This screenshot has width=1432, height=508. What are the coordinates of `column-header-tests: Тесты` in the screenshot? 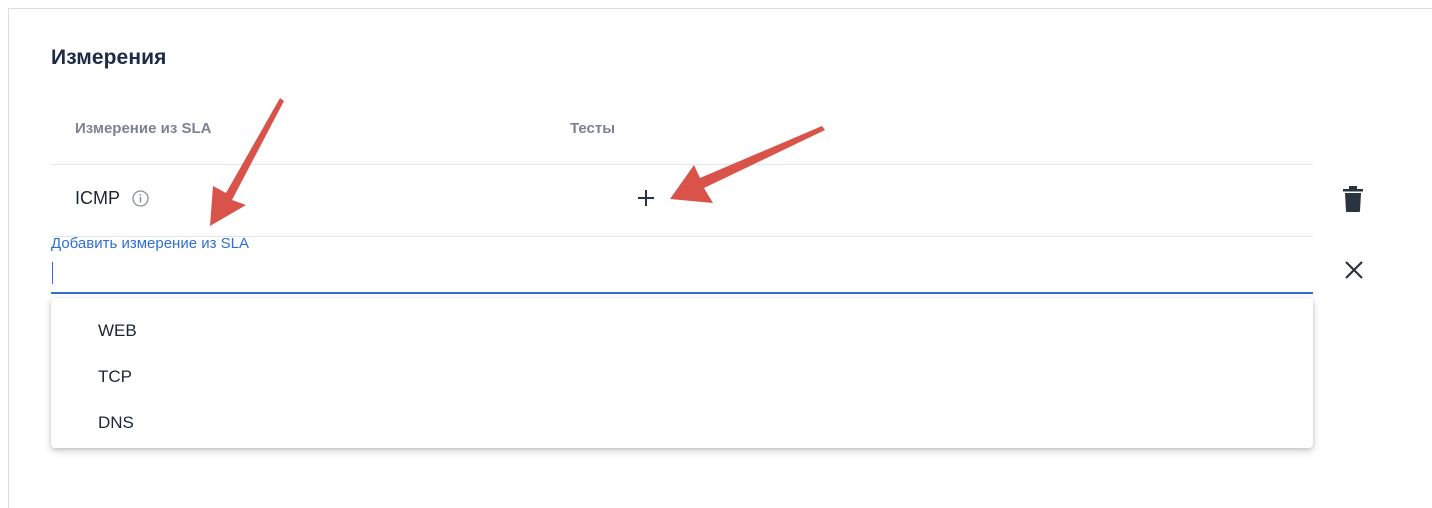 It's located at (593, 128).